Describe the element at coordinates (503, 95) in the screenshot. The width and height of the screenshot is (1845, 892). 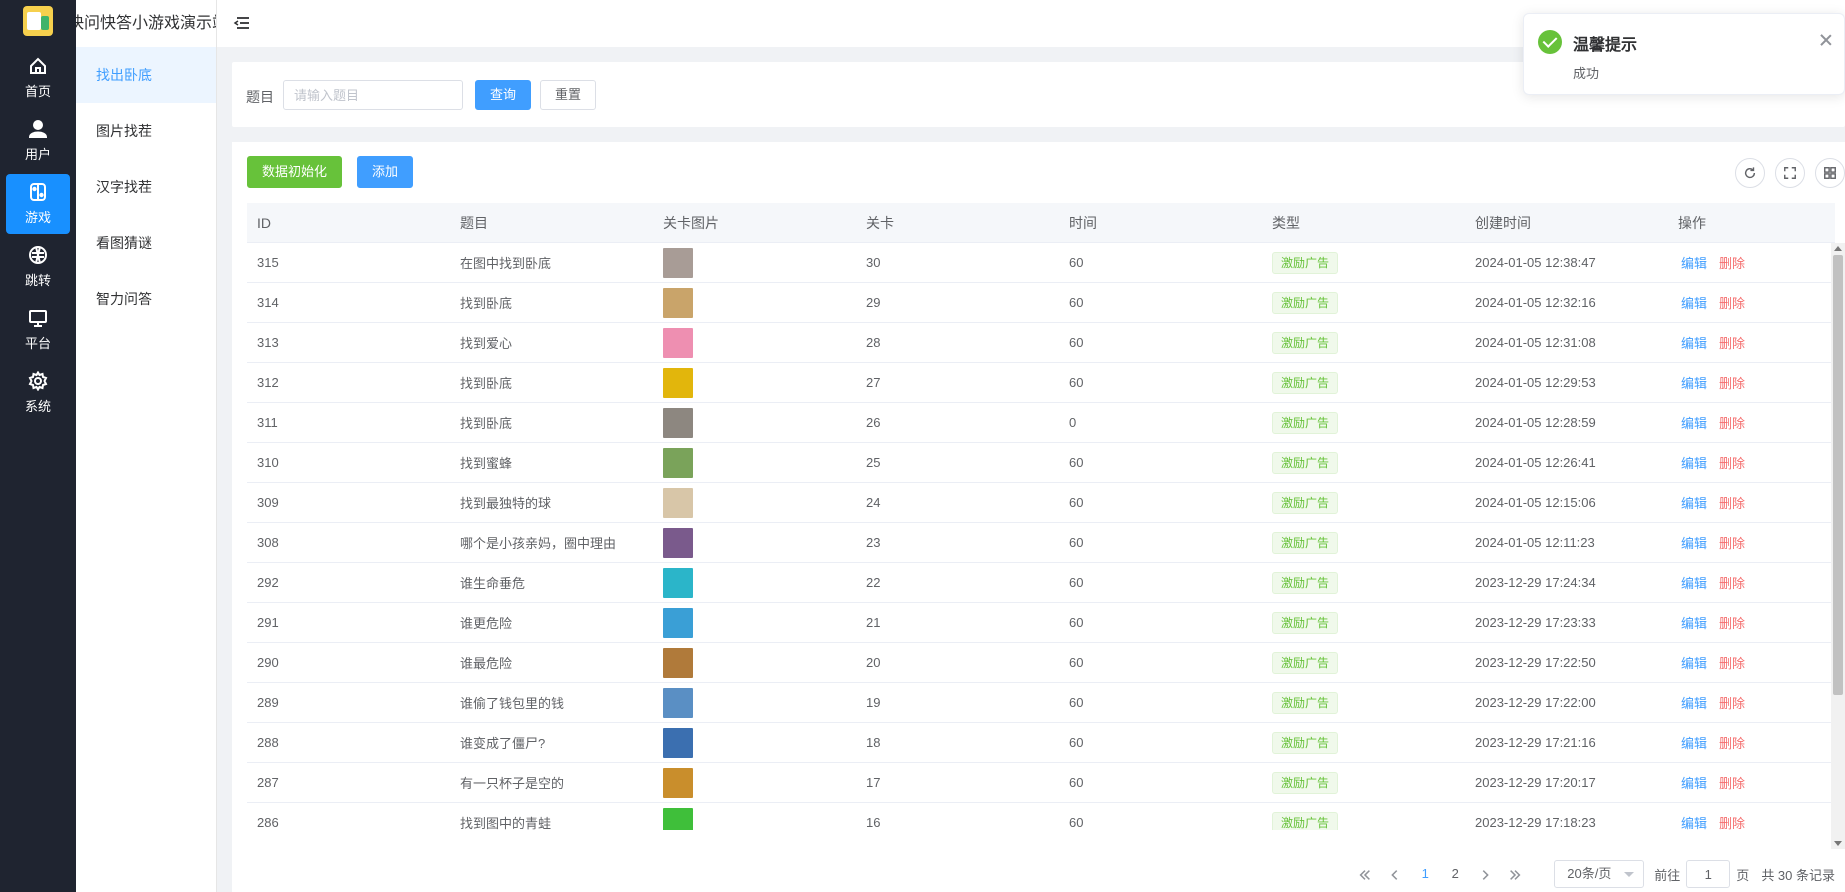
I see `query-button: 查询` at that location.